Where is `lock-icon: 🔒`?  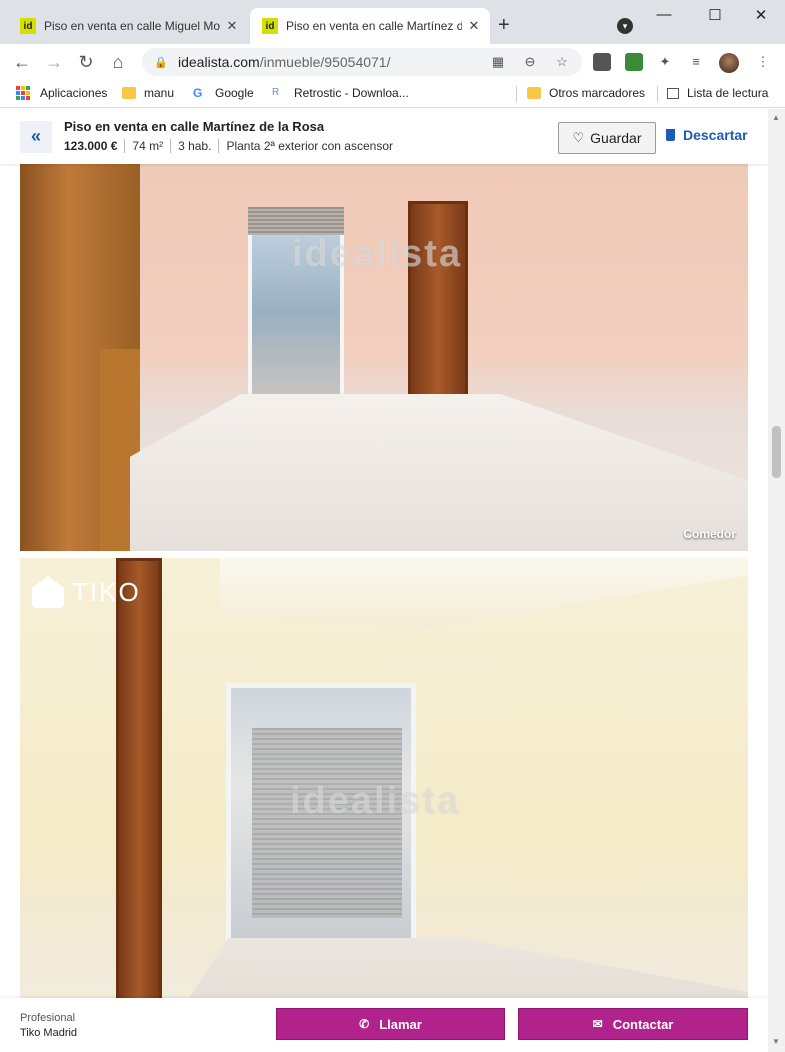
lock-icon: 🔒 is located at coordinates (161, 62).